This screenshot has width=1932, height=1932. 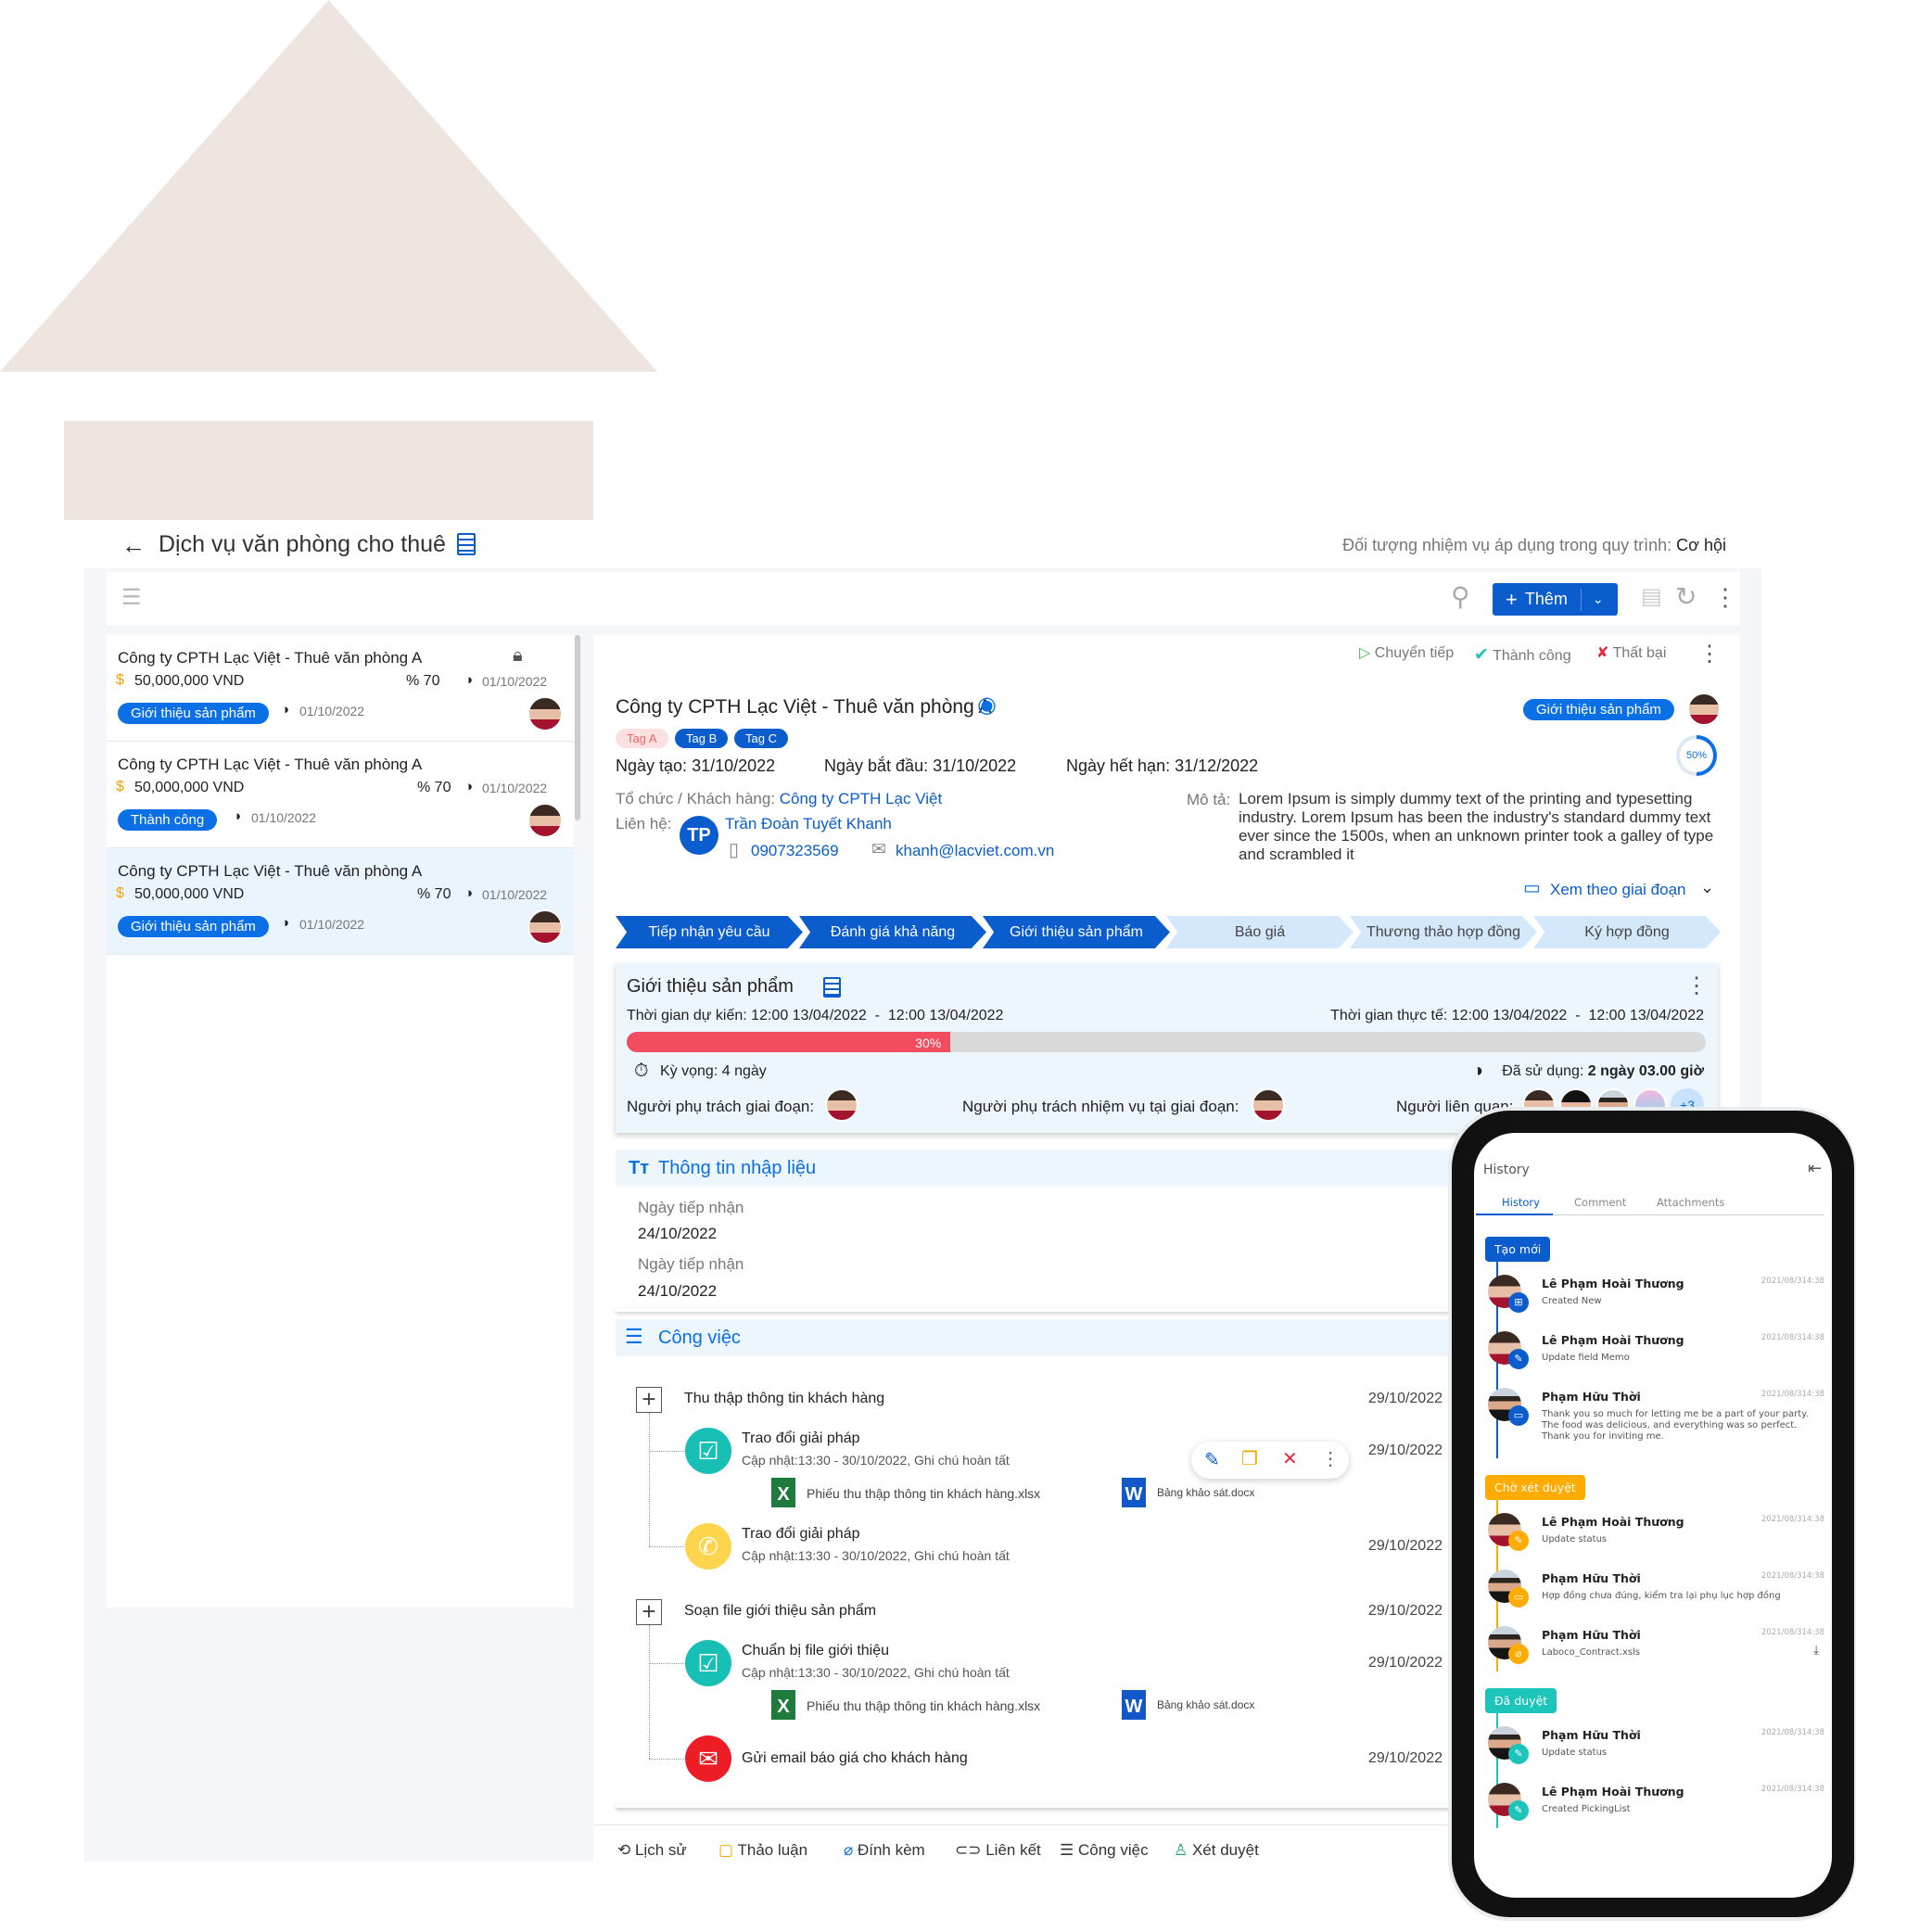 I want to click on bottom-tab: ⊂⊃ Liên kết, so click(x=998, y=1850).